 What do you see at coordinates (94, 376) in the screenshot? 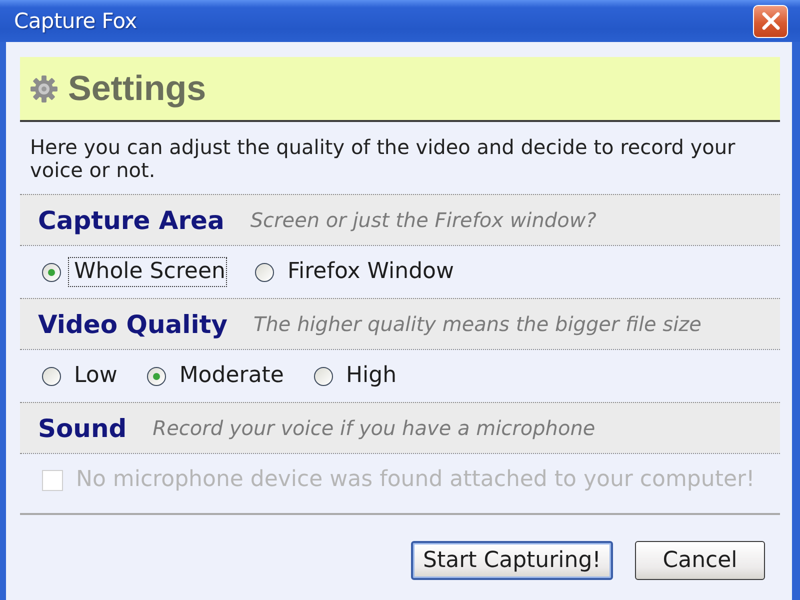
I see `radio-label: Low` at bounding box center [94, 376].